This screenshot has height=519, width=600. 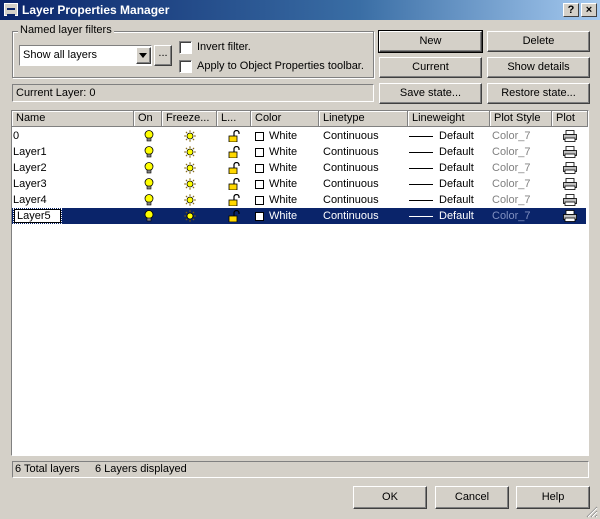 I want to click on invert-filter-checkbox, so click(x=185, y=47).